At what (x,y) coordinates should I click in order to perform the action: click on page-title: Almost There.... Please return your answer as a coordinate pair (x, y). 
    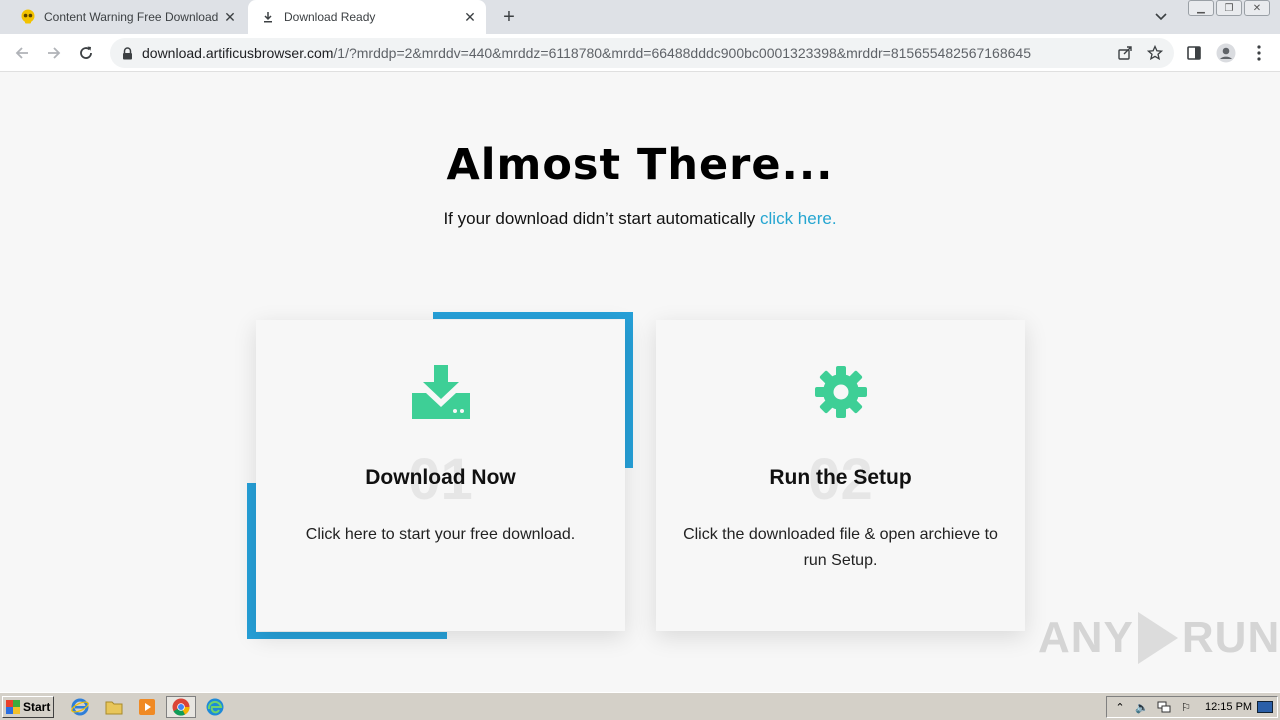
    Looking at the image, I should click on (640, 165).